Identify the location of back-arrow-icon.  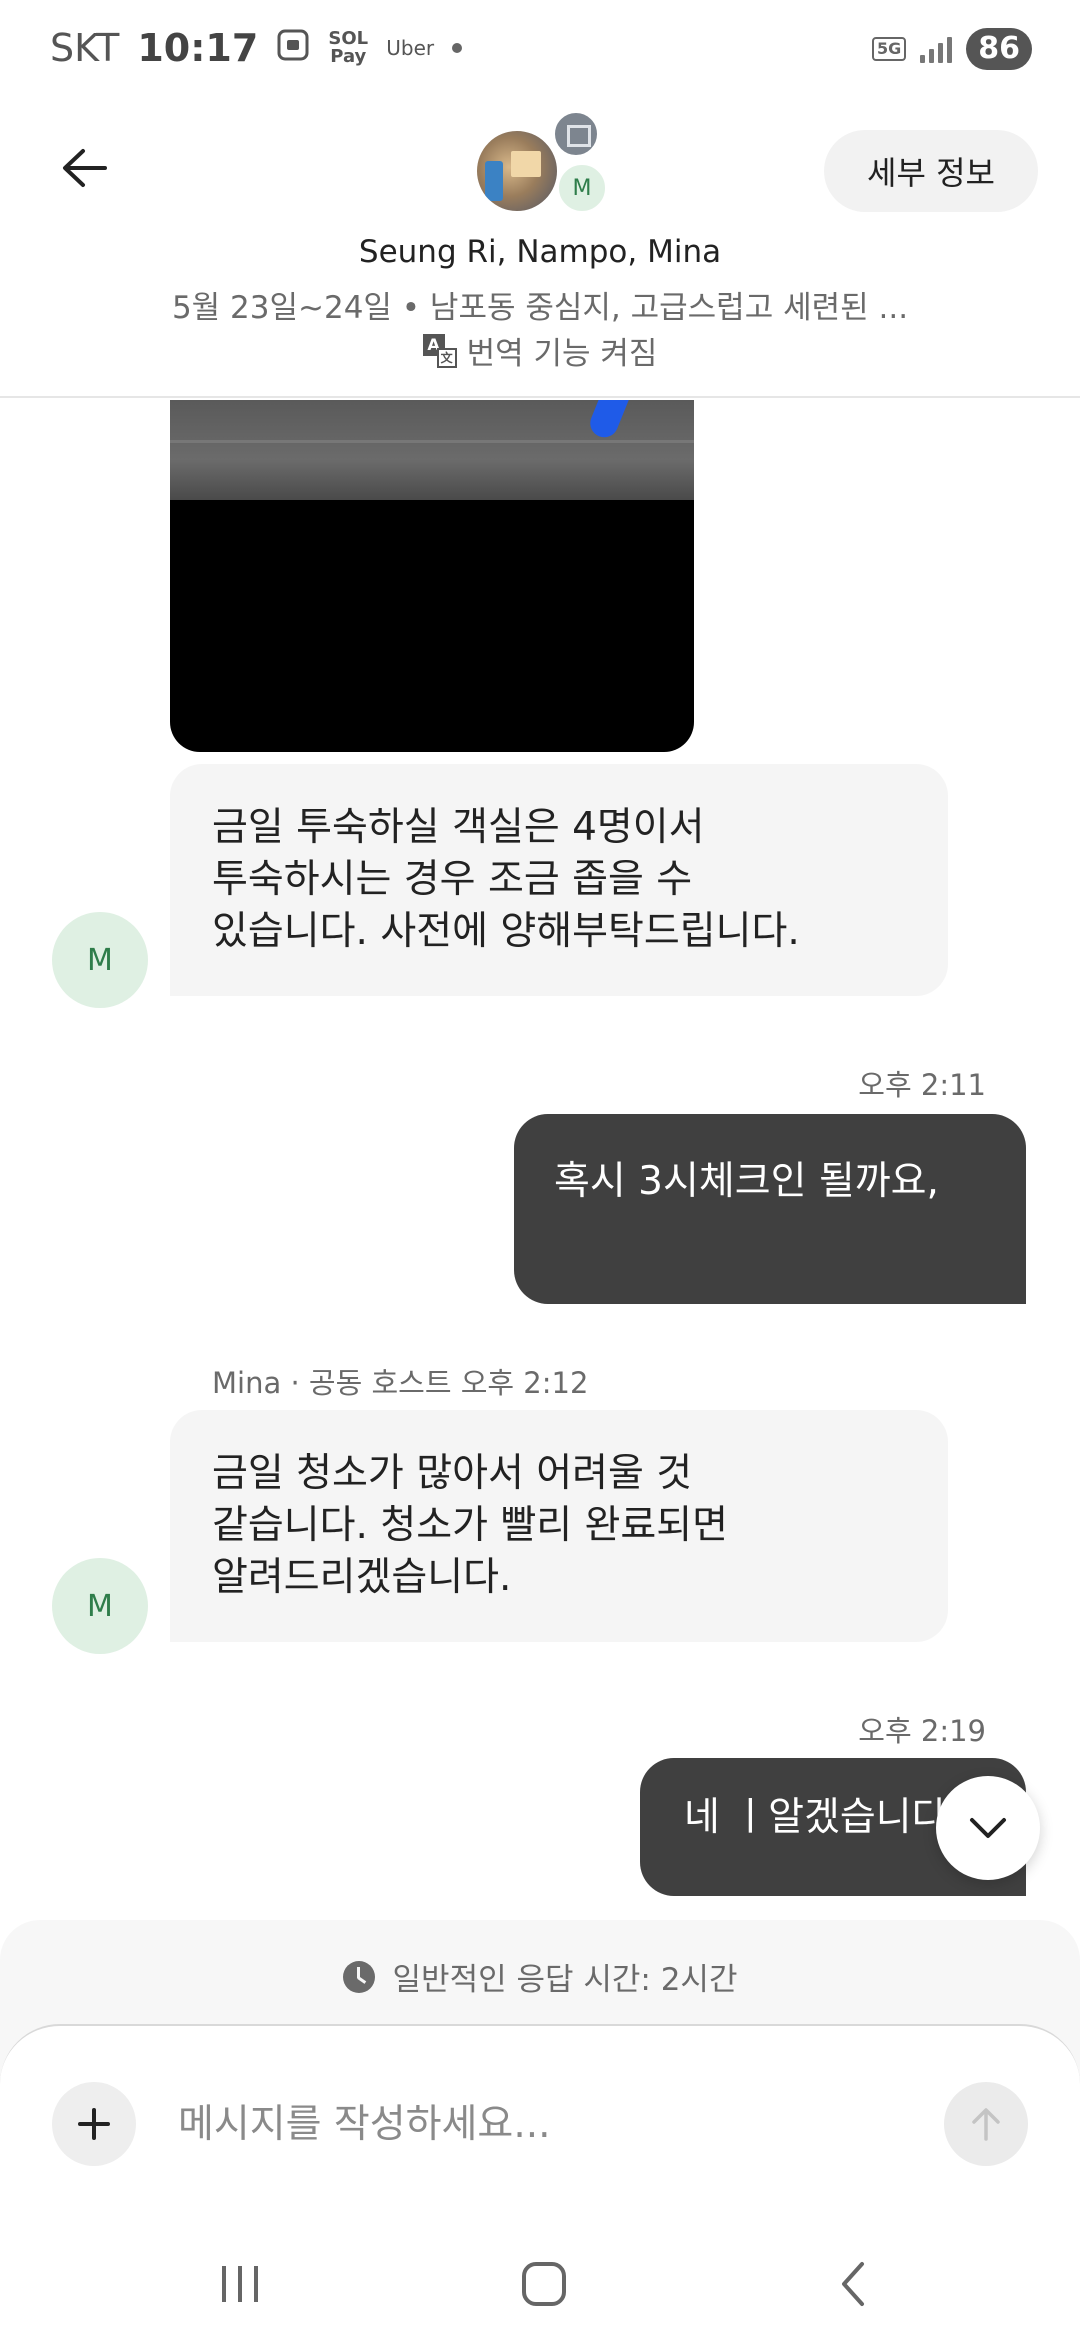
(85, 168).